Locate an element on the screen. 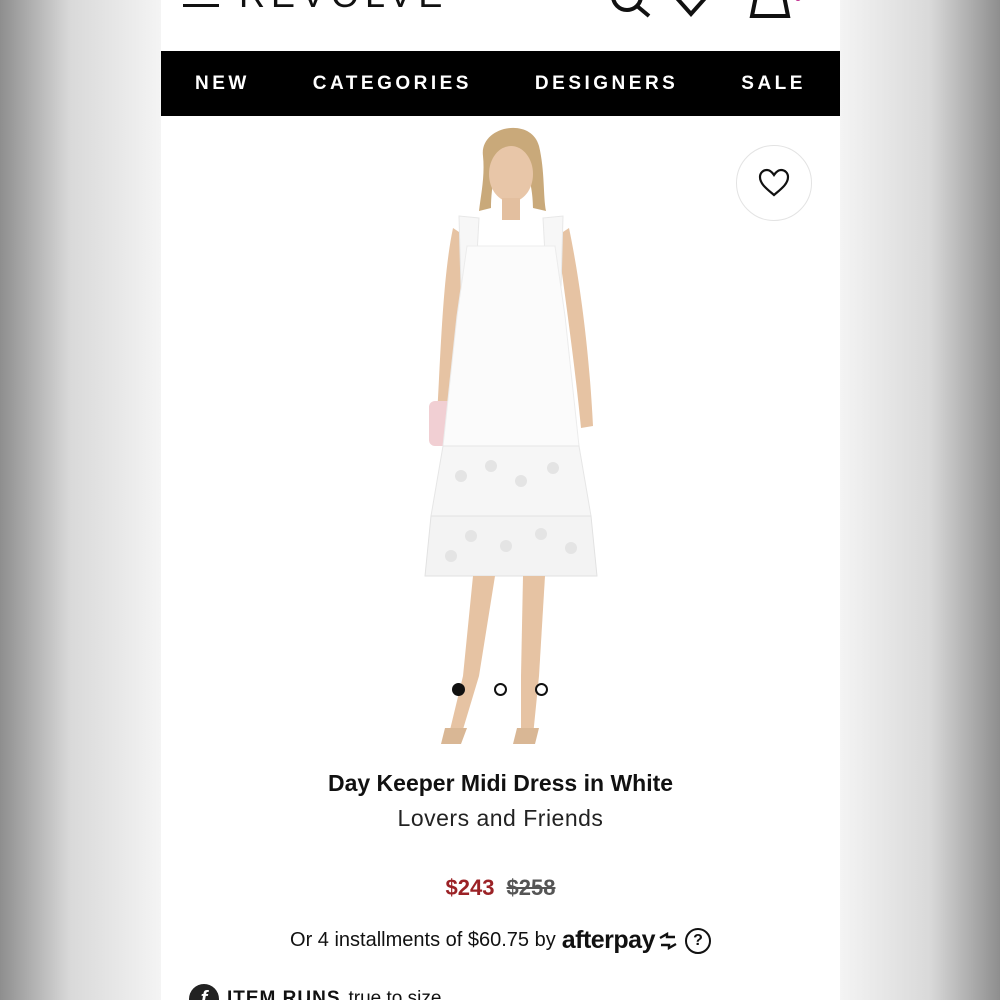 The height and width of the screenshot is (1000, 1000). fit-info: f ITEM RUNS true to size is located at coordinates (315, 992).